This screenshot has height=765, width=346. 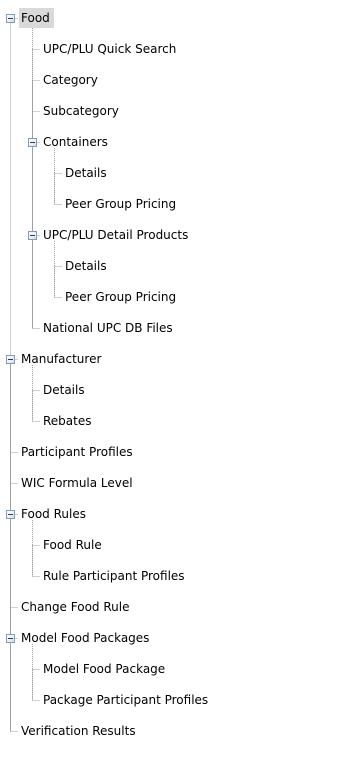 I want to click on tree-item-participant-profiles: Participant Profiles, so click(x=77, y=452).